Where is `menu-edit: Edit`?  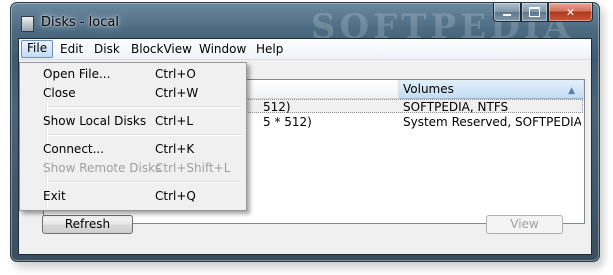 menu-edit: Edit is located at coordinates (71, 49).